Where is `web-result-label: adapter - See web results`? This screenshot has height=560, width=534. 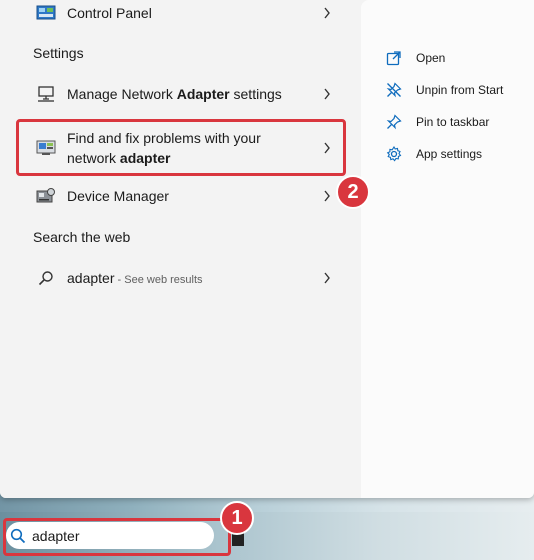 web-result-label: adapter - See web results is located at coordinates (135, 278).